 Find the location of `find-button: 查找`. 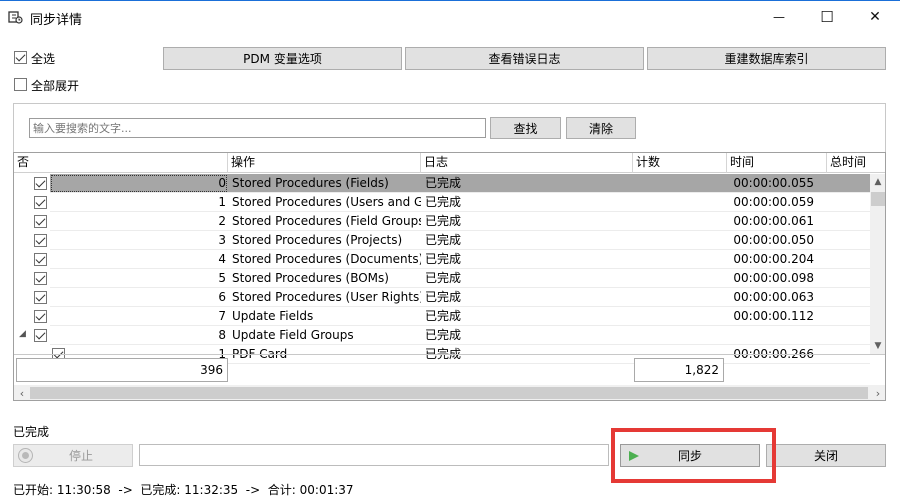

find-button: 查找 is located at coordinates (525, 128).